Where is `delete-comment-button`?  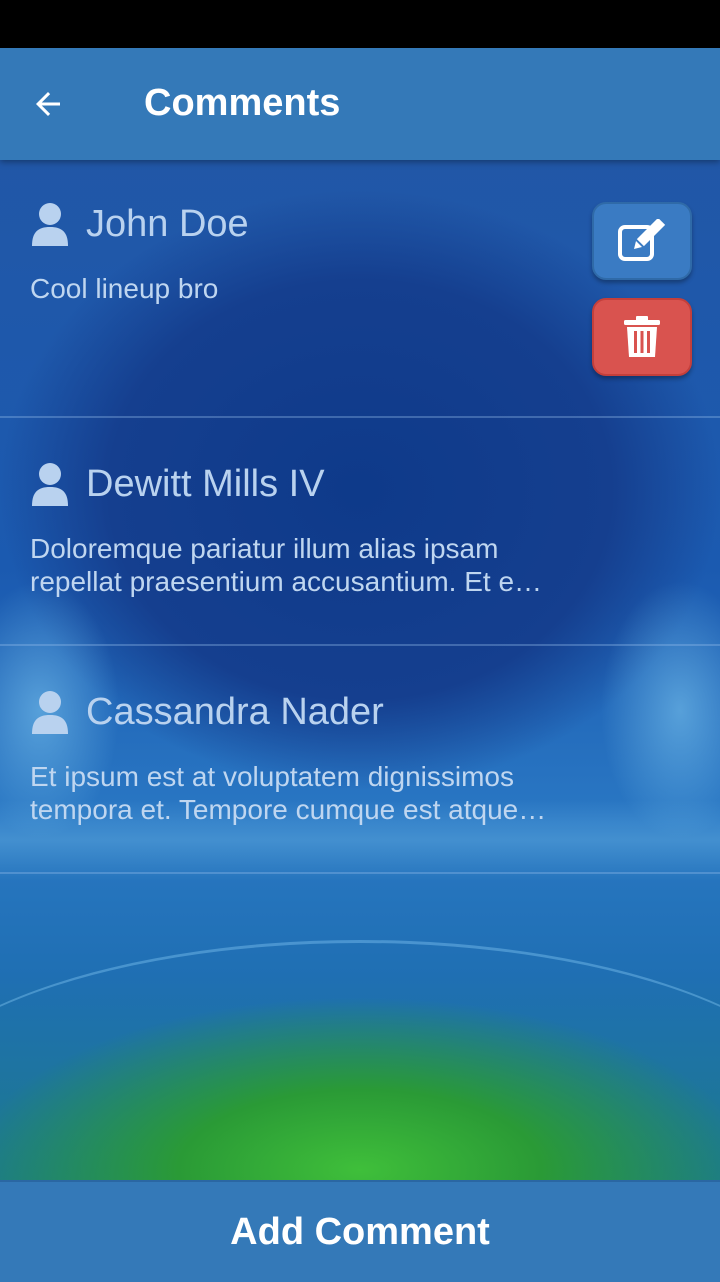 delete-comment-button is located at coordinates (642, 337).